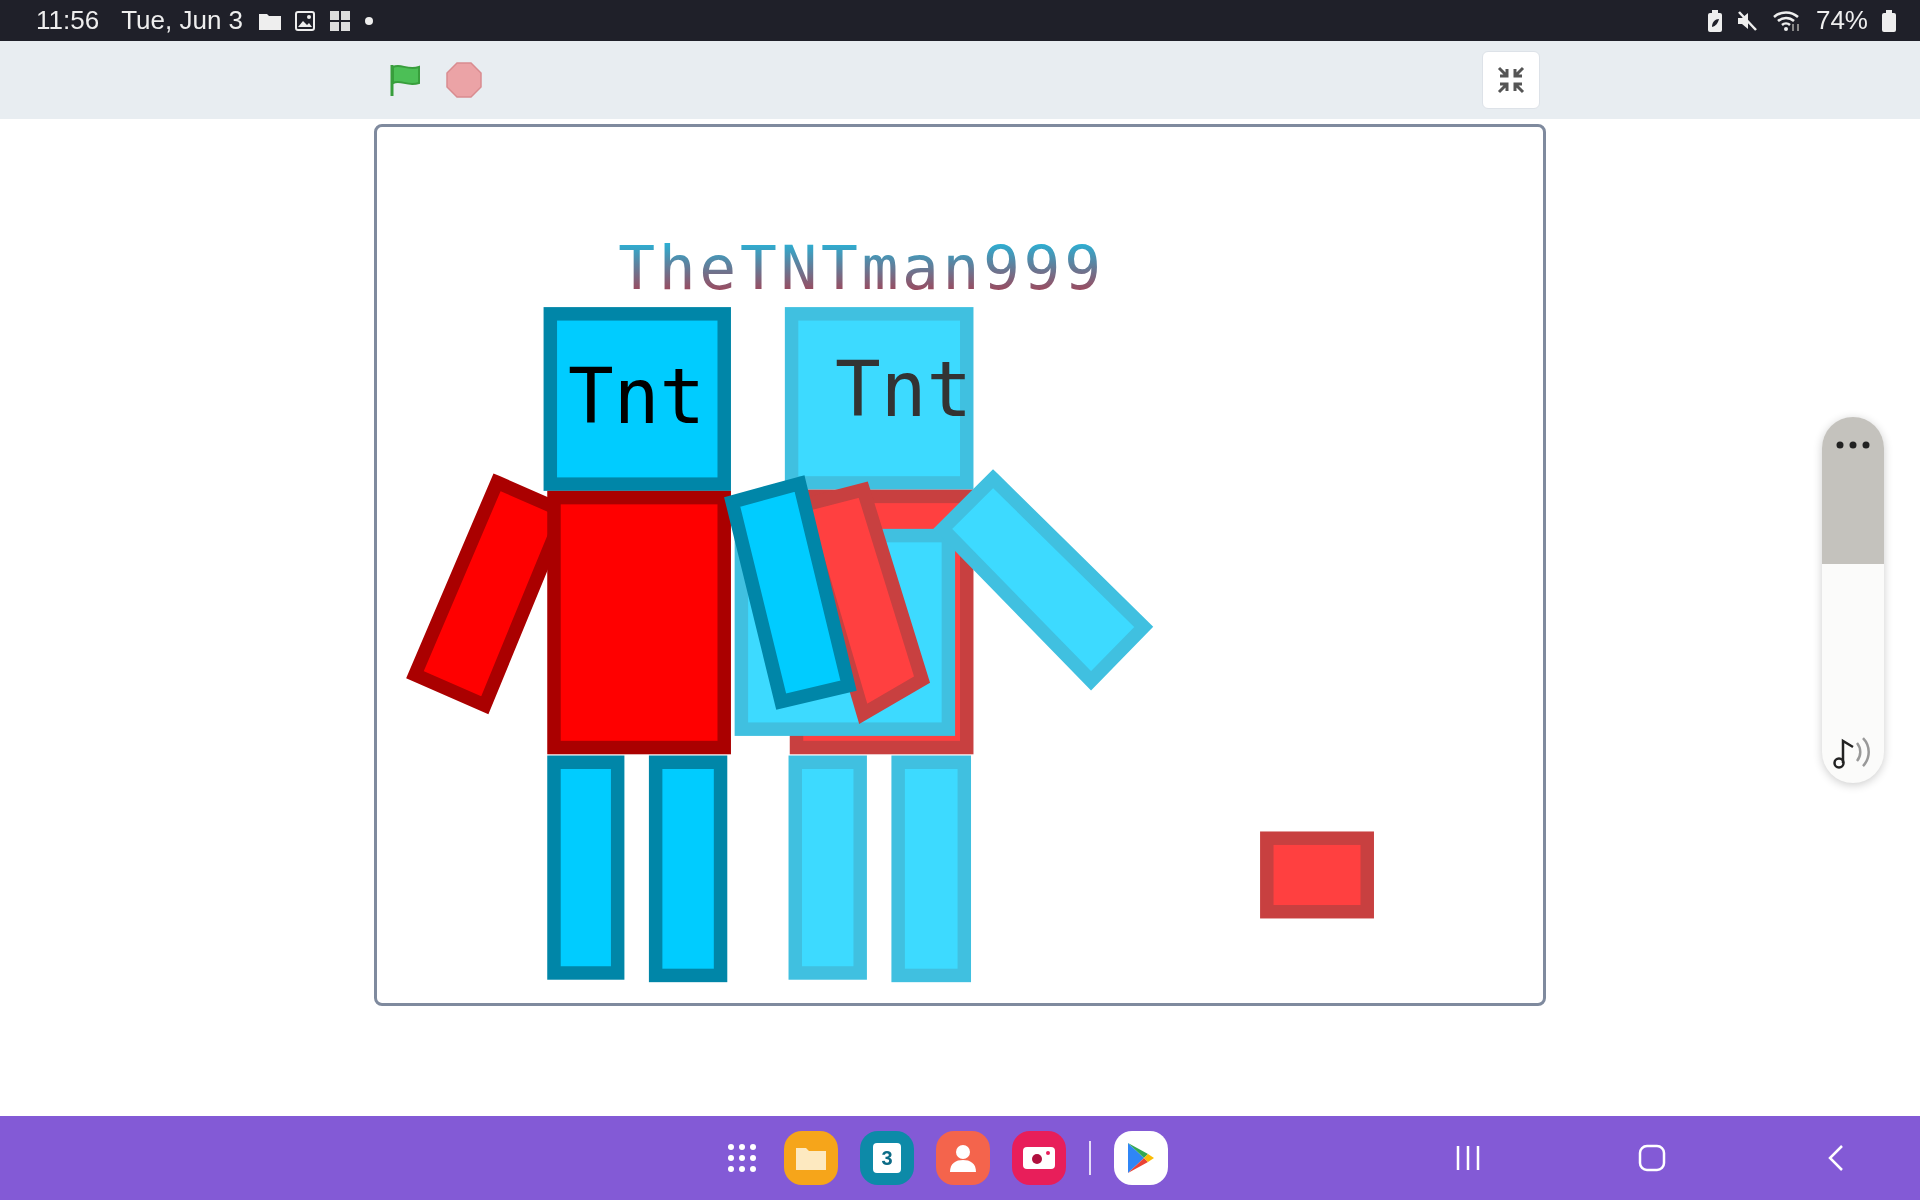 Image resolution: width=1920 pixels, height=1200 pixels. What do you see at coordinates (1853, 445) in the screenshot?
I see `more-icon` at bounding box center [1853, 445].